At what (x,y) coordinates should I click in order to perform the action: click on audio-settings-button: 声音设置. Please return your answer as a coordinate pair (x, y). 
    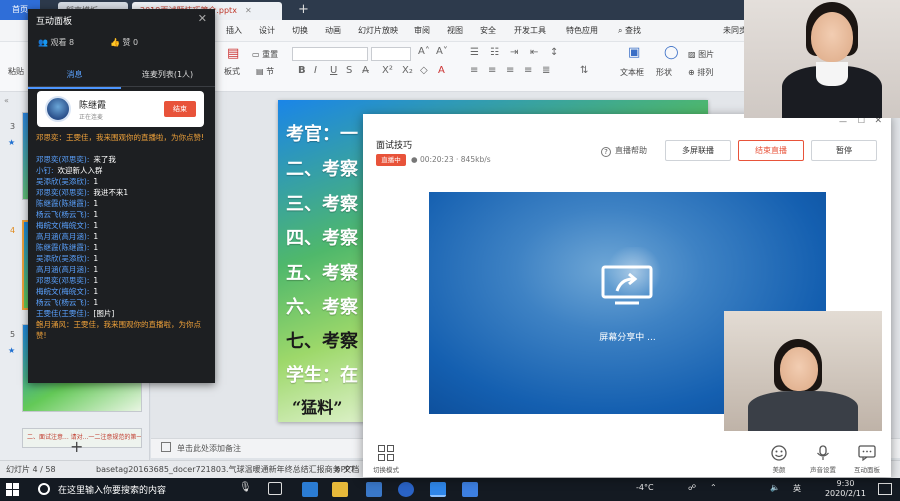
    Looking at the image, I should click on (823, 459).